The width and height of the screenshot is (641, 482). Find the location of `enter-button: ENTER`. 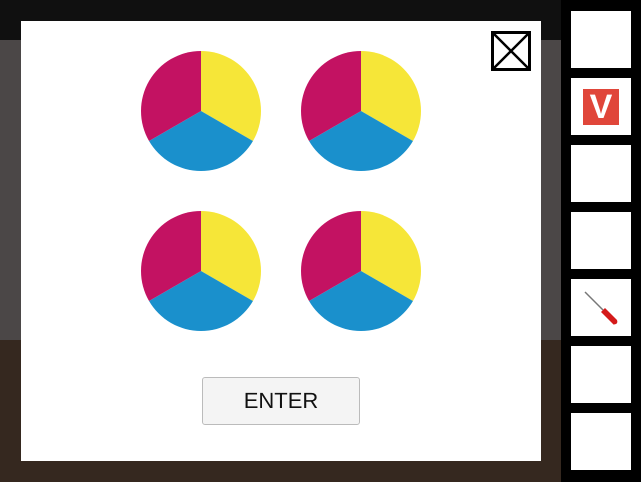

enter-button: ENTER is located at coordinates (281, 401).